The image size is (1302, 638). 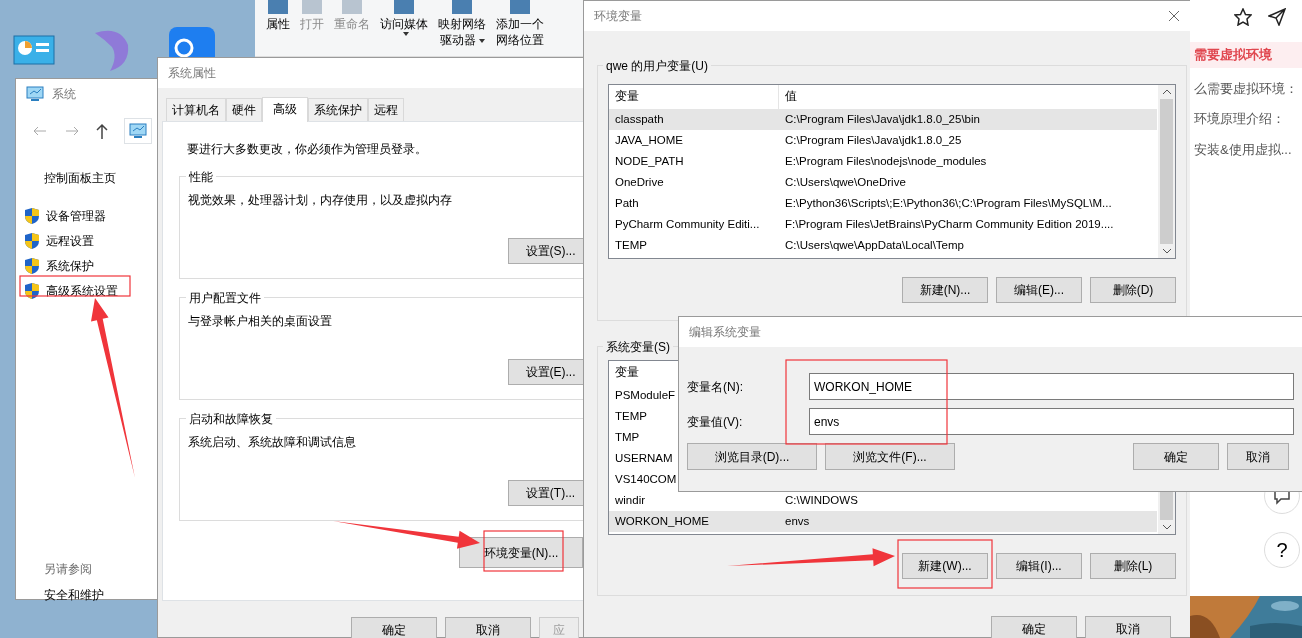 I want to click on star-icon, so click(x=1243, y=17).